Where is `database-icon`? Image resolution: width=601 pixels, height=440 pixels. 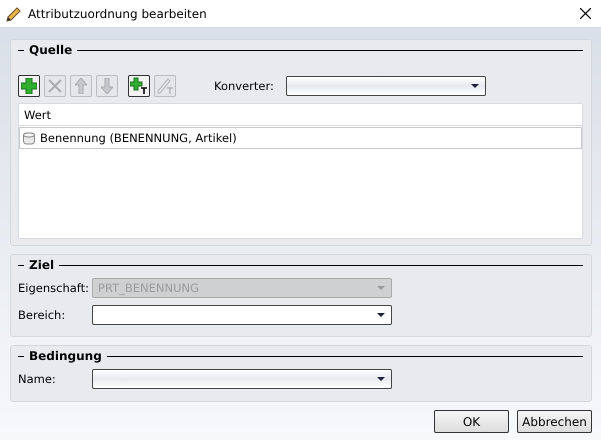
database-icon is located at coordinates (29, 138).